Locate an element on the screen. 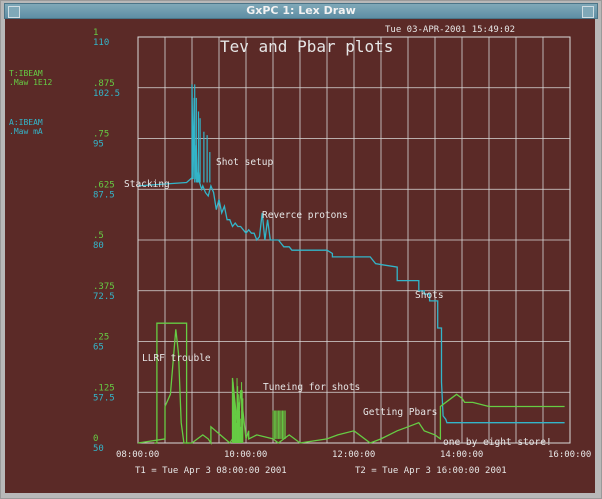 This screenshot has width=602, height=499. y-tick-label-cyan: 95 is located at coordinates (98, 145).